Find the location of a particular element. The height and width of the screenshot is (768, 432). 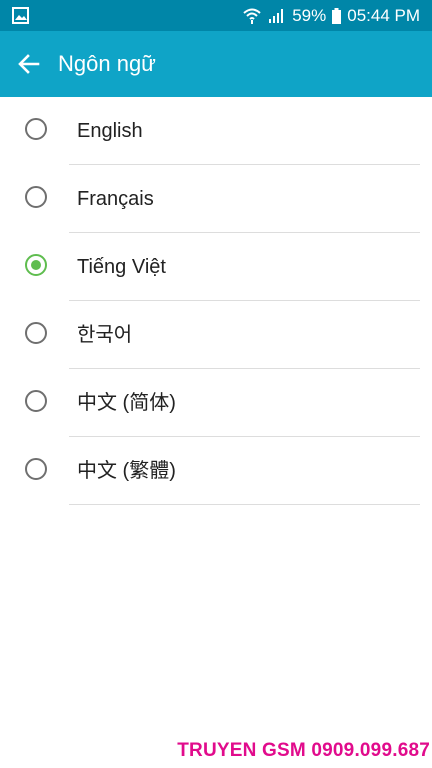

language-option-english: English is located at coordinates (216, 131).